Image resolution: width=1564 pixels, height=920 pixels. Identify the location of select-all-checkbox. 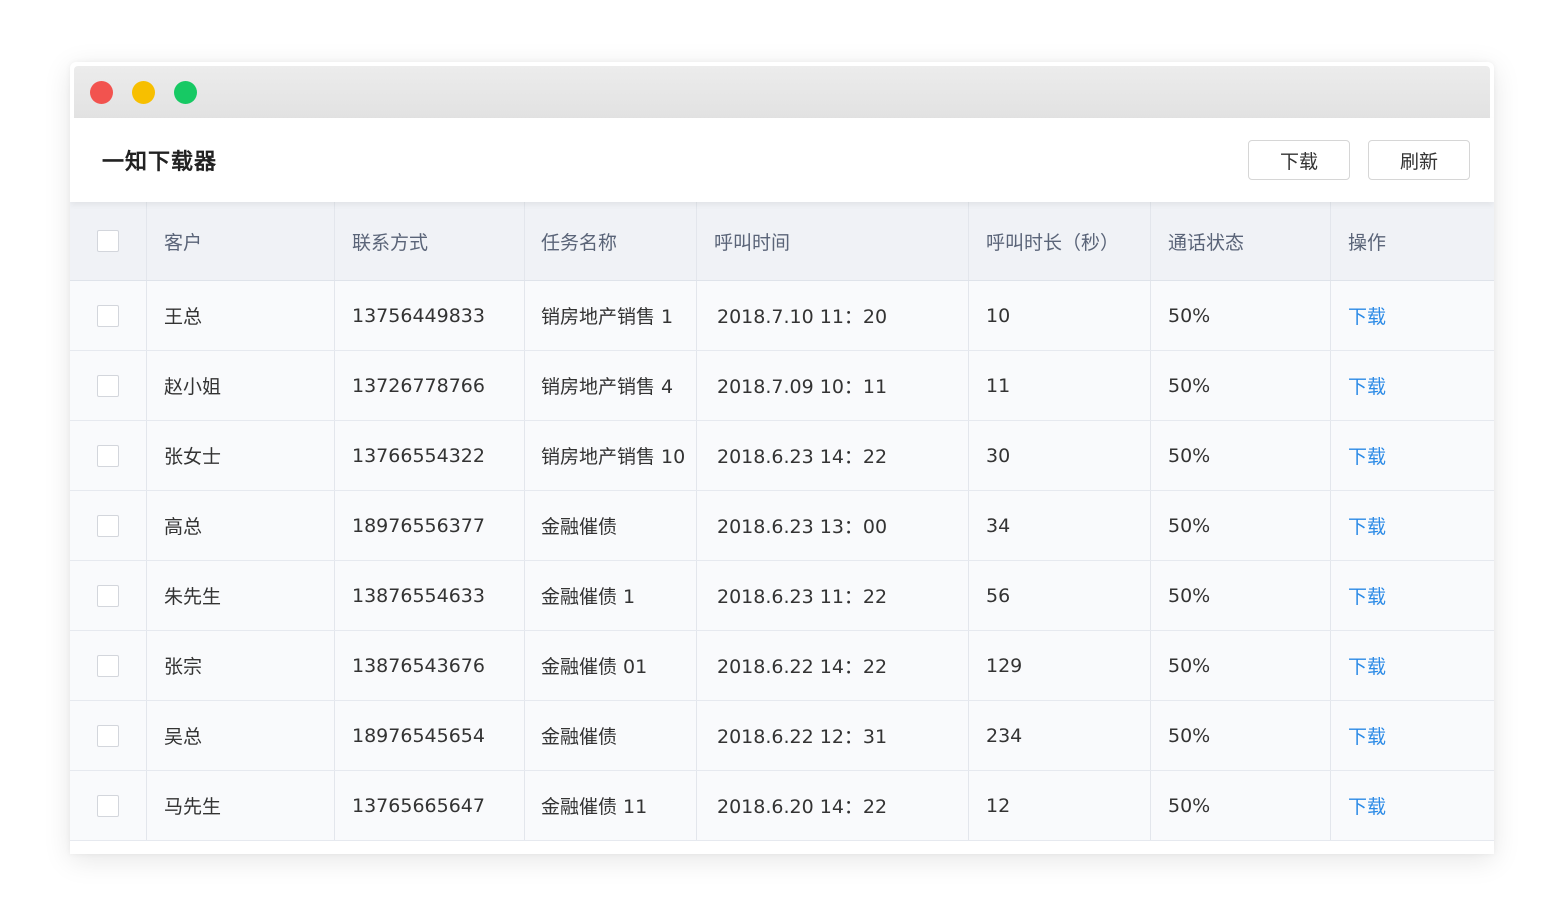
(108, 241).